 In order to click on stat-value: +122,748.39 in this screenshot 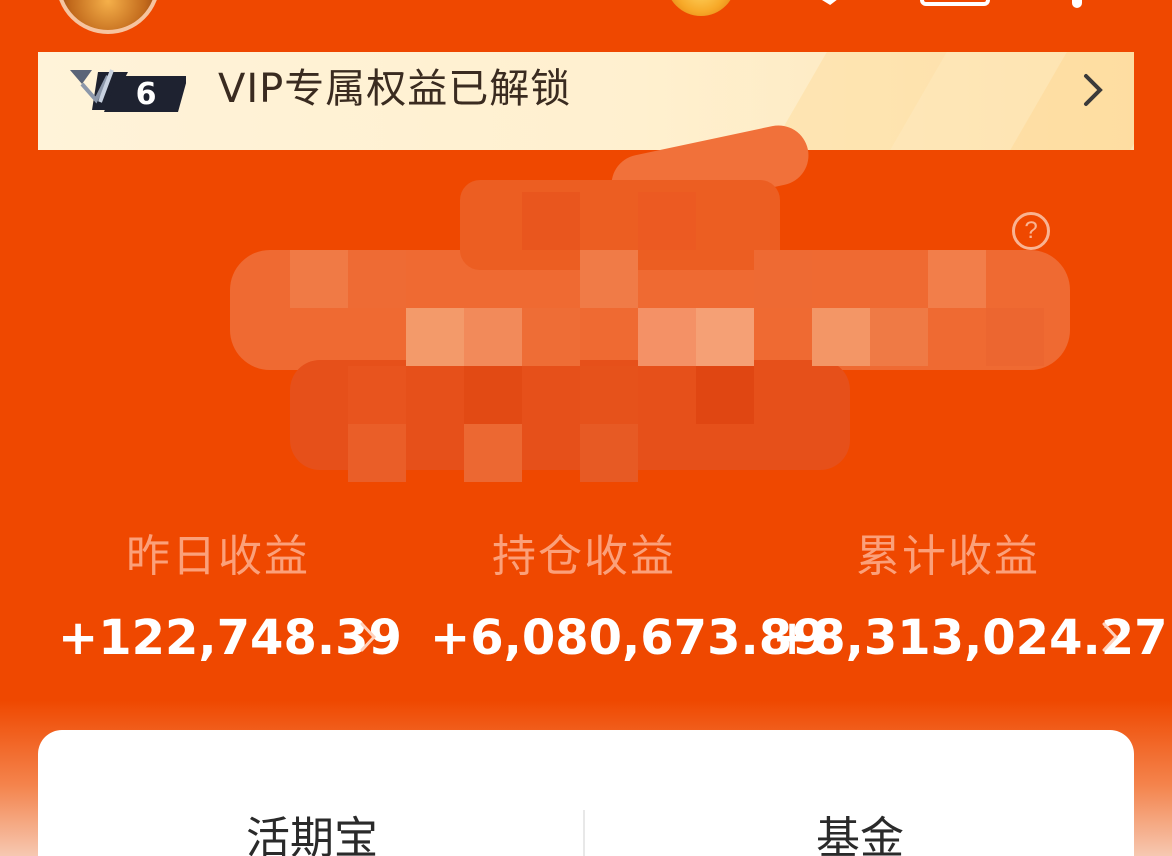, I will do `click(230, 638)`.